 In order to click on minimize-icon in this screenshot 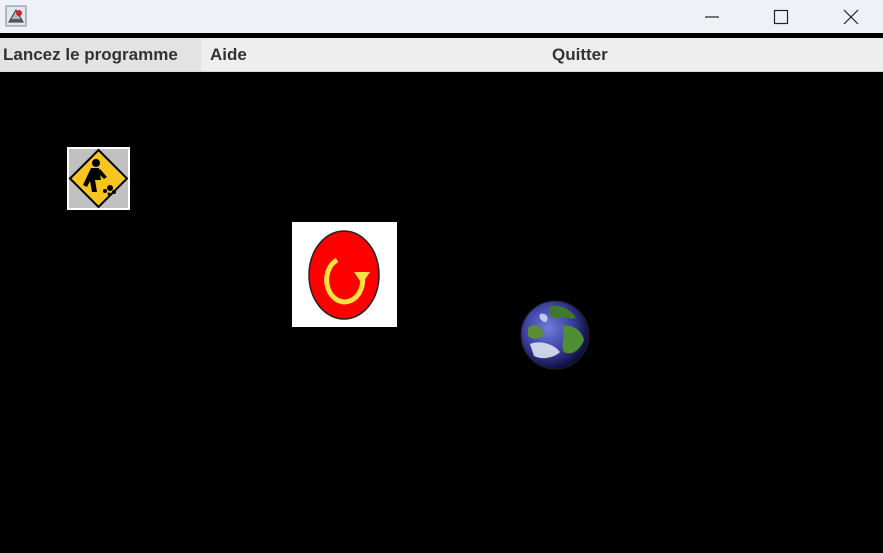, I will do `click(712, 16)`.